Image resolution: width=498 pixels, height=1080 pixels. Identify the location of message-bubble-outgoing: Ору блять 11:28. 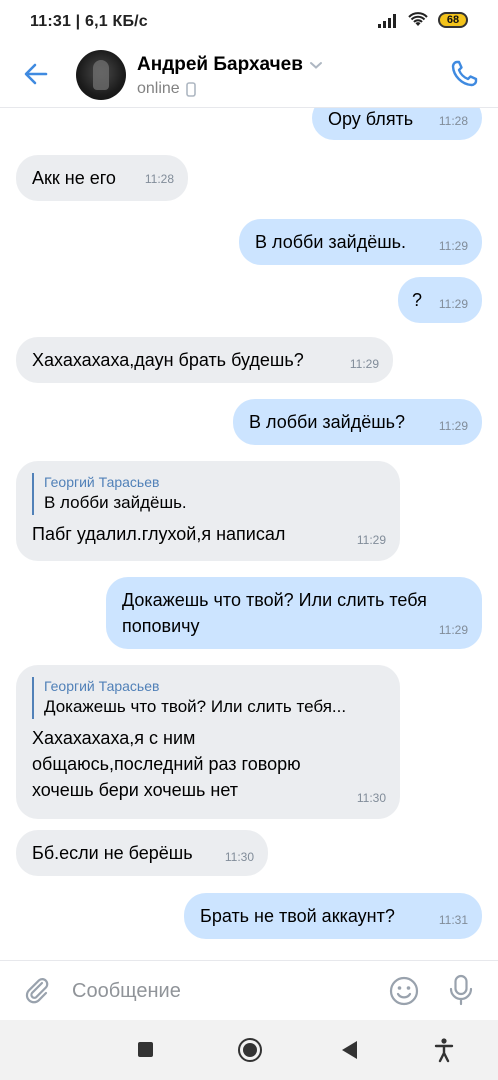
(397, 124).